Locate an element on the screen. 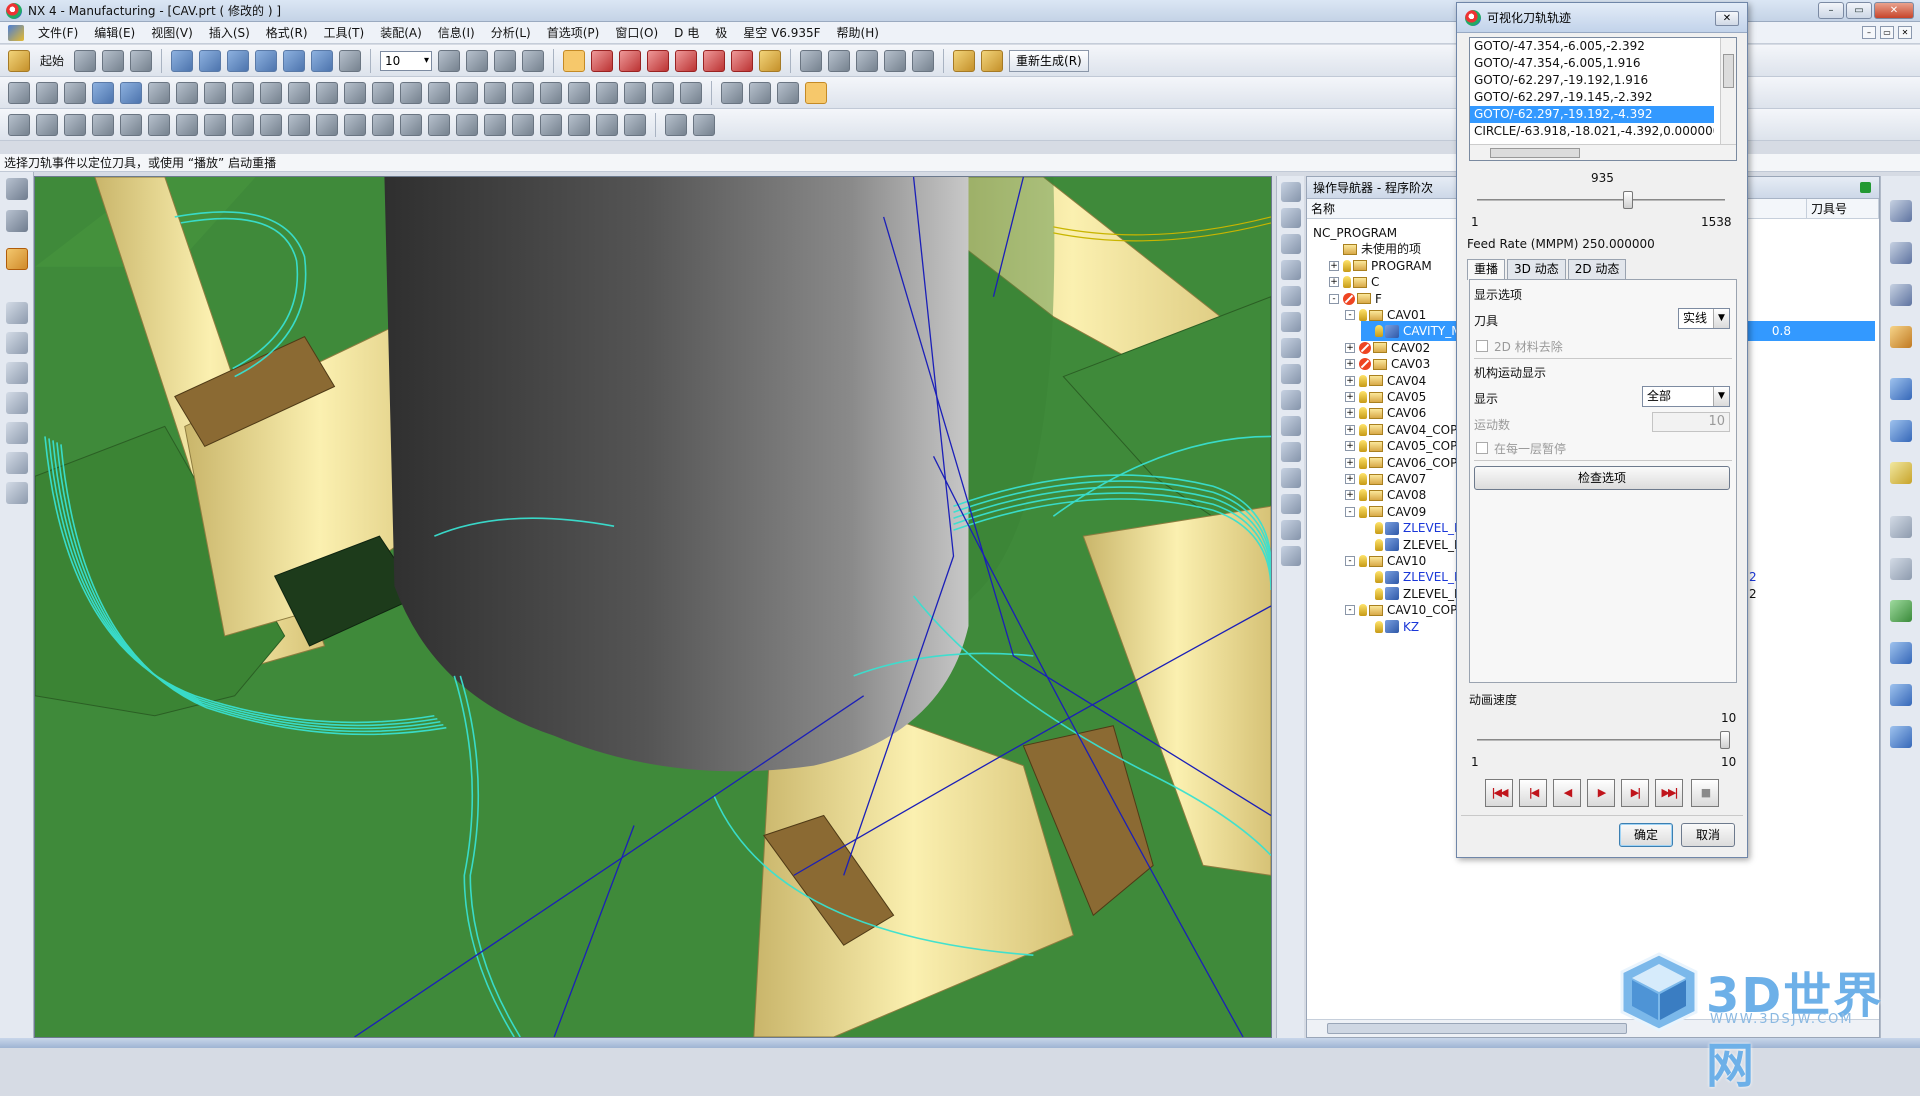  machine-control-icon is located at coordinates (704, 124).